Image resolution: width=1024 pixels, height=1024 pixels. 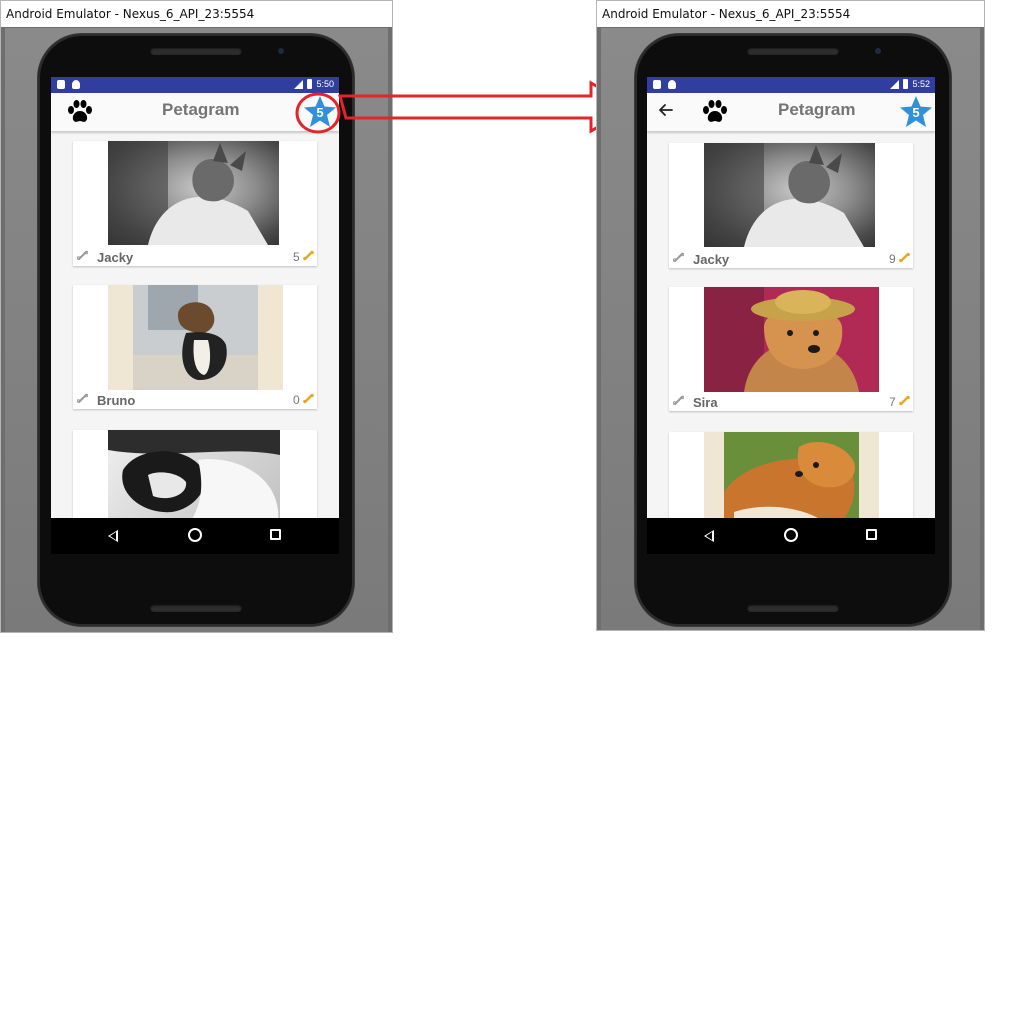 What do you see at coordinates (466, 107) in the screenshot?
I see `annotation-arrow` at bounding box center [466, 107].